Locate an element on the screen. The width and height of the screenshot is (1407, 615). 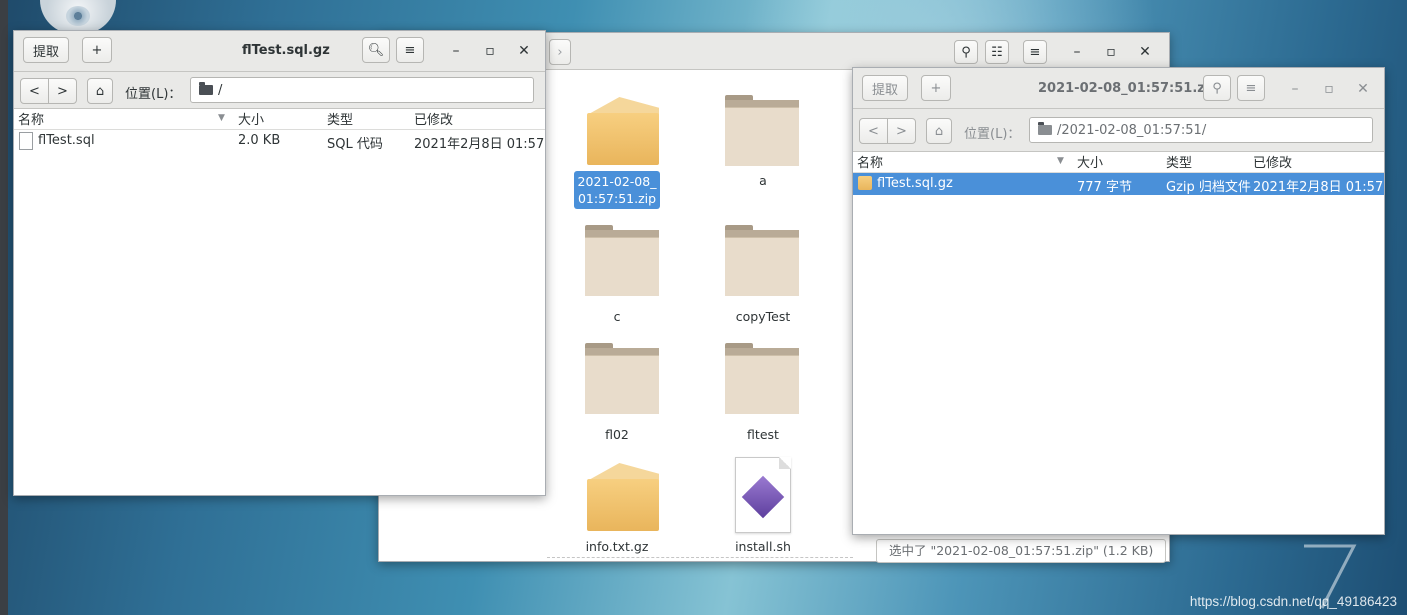
location-field: / is located at coordinates (362, 90).